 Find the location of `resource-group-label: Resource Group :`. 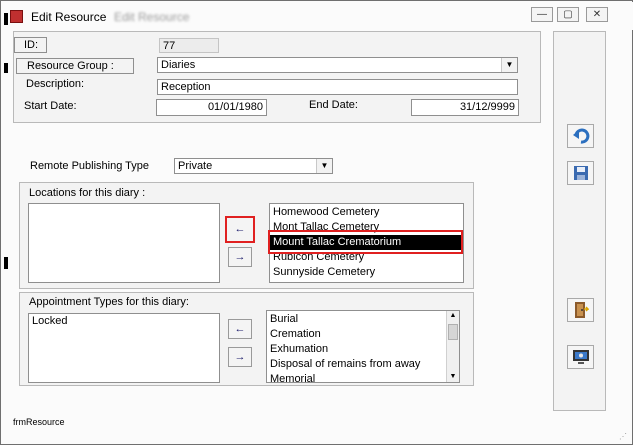

resource-group-label: Resource Group : is located at coordinates (75, 66).